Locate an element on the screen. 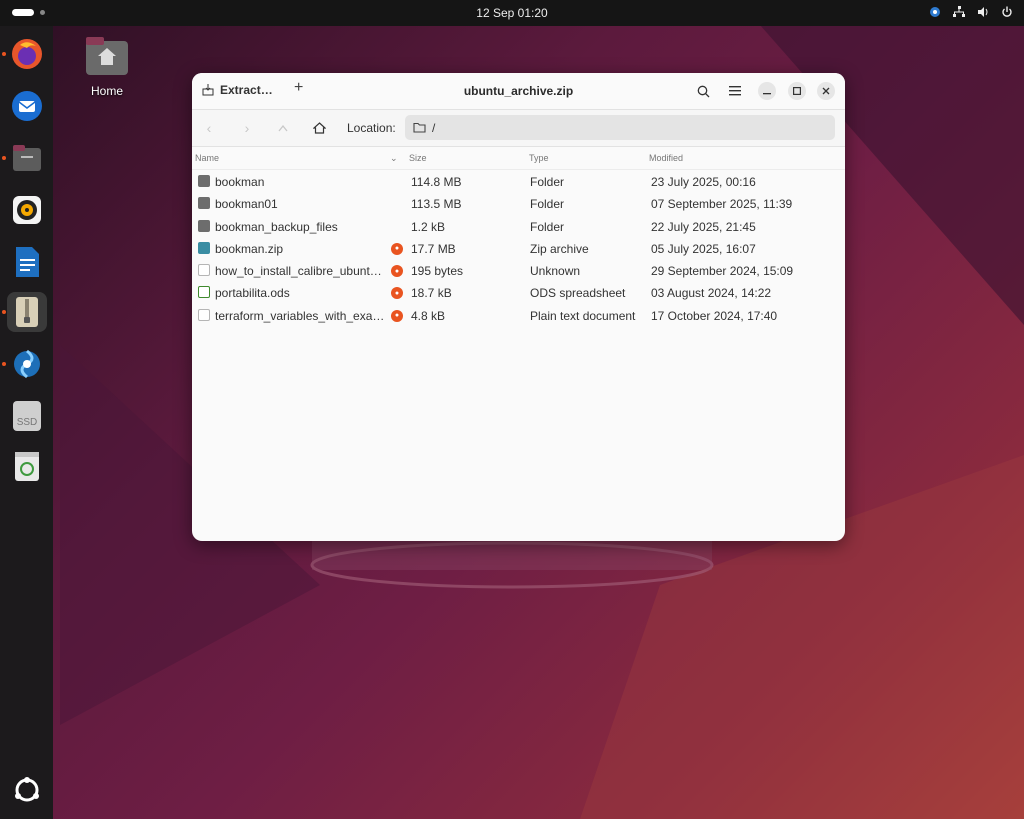 Image resolution: width=1024 pixels, height=819 pixels. firefox-icon is located at coordinates (27, 54).